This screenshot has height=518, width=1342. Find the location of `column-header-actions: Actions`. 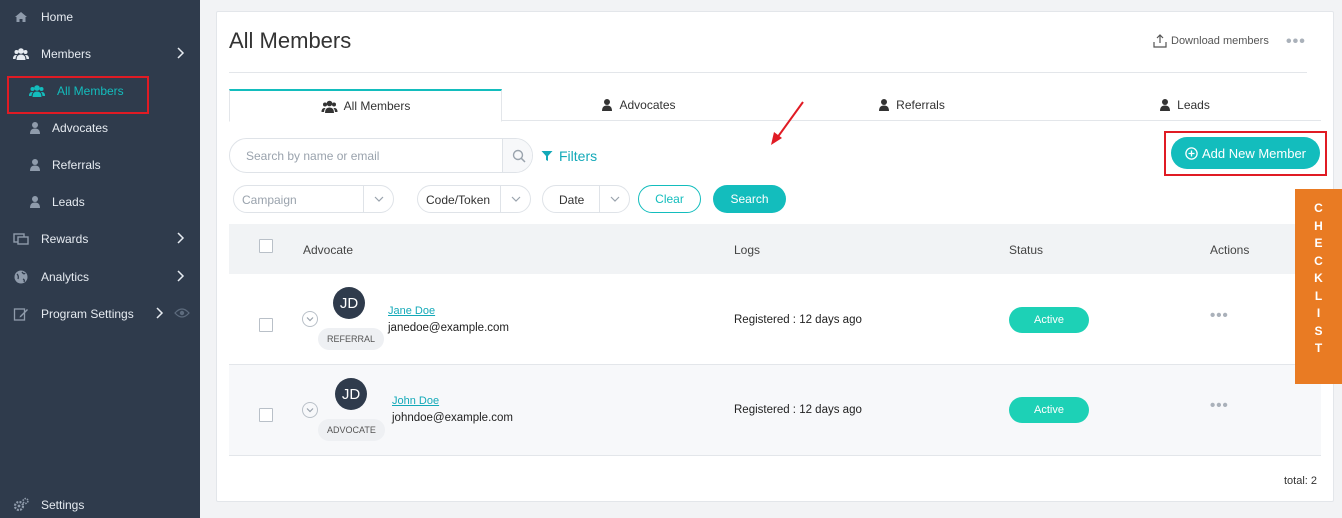

column-header-actions: Actions is located at coordinates (1230, 250).